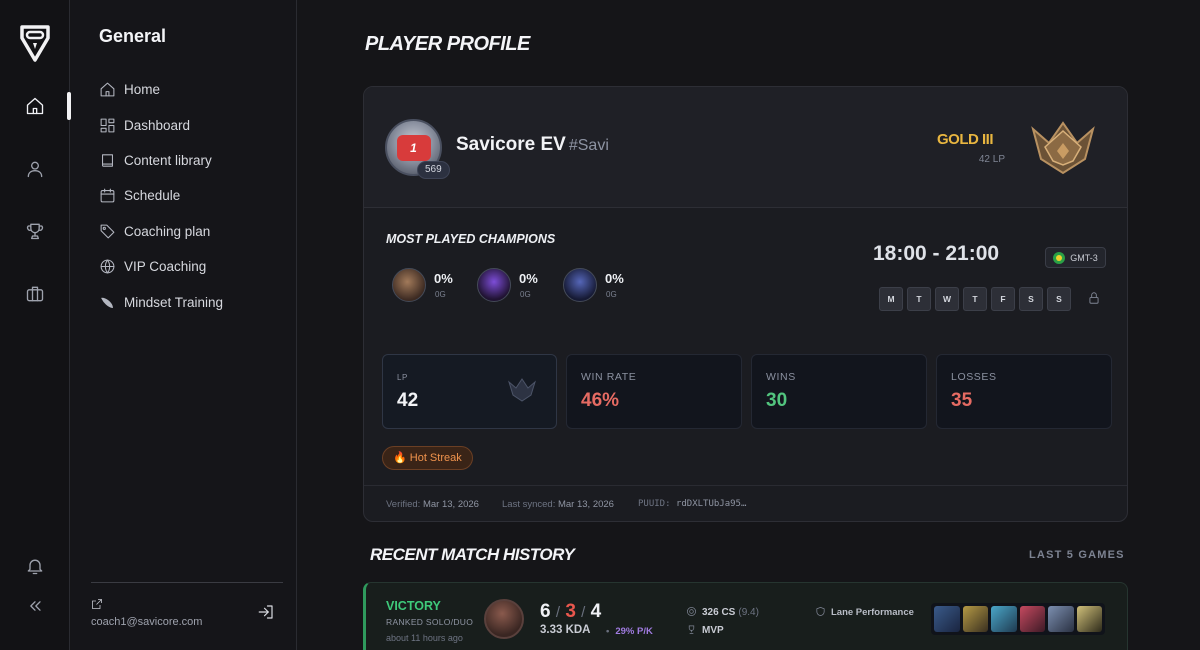 The width and height of the screenshot is (1200, 650). I want to click on sidebar-item-label: Schedule, so click(152, 196).